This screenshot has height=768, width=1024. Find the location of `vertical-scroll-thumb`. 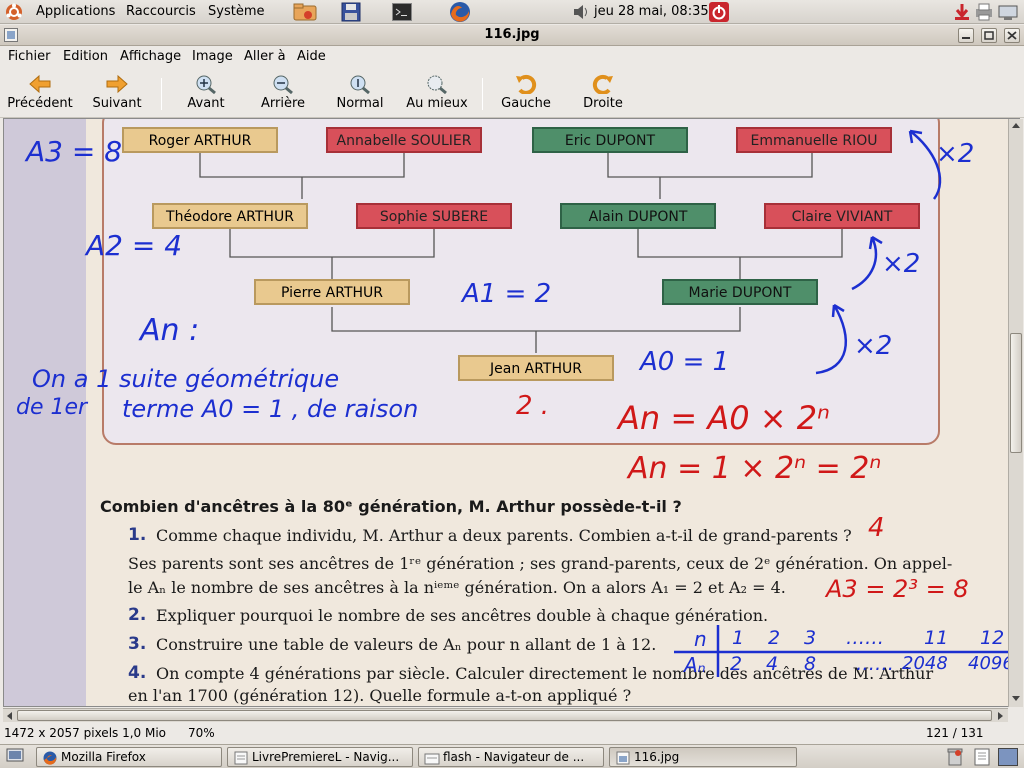

vertical-scroll-thumb is located at coordinates (1016, 393).